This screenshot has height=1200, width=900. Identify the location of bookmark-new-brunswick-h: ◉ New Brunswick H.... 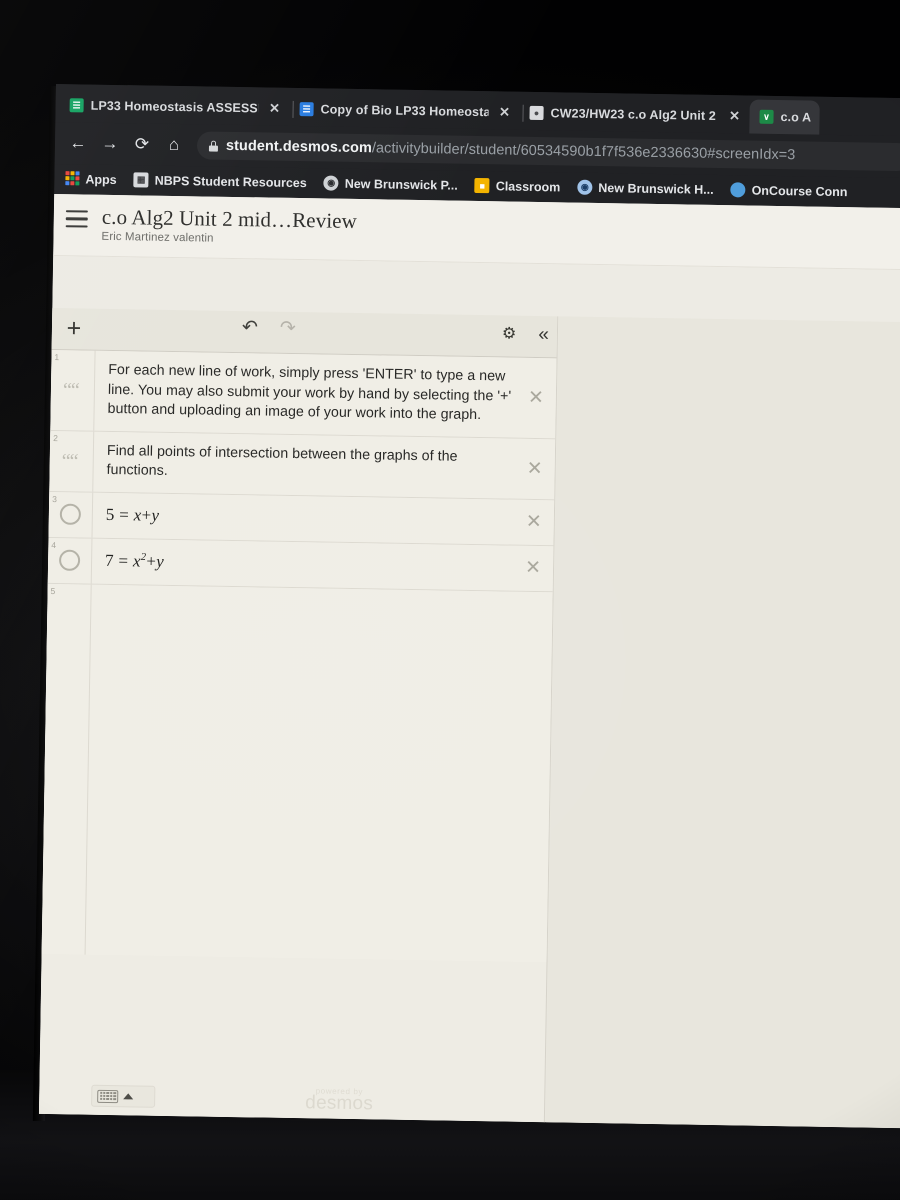
(645, 188).